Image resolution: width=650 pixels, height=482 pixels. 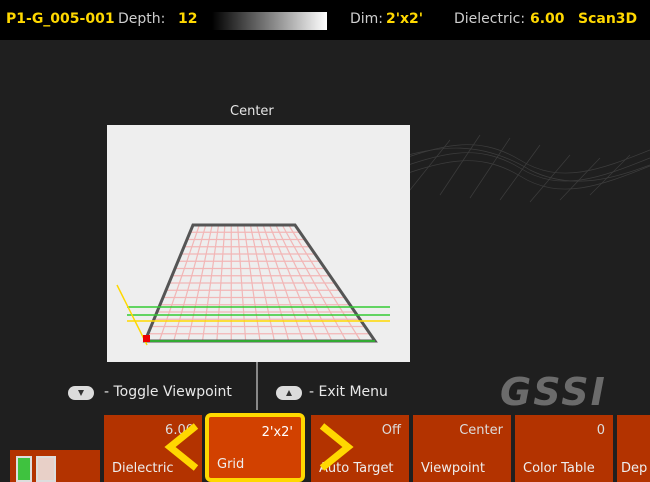 What do you see at coordinates (391, 430) in the screenshot?
I see `softkey-value: Off` at bounding box center [391, 430].